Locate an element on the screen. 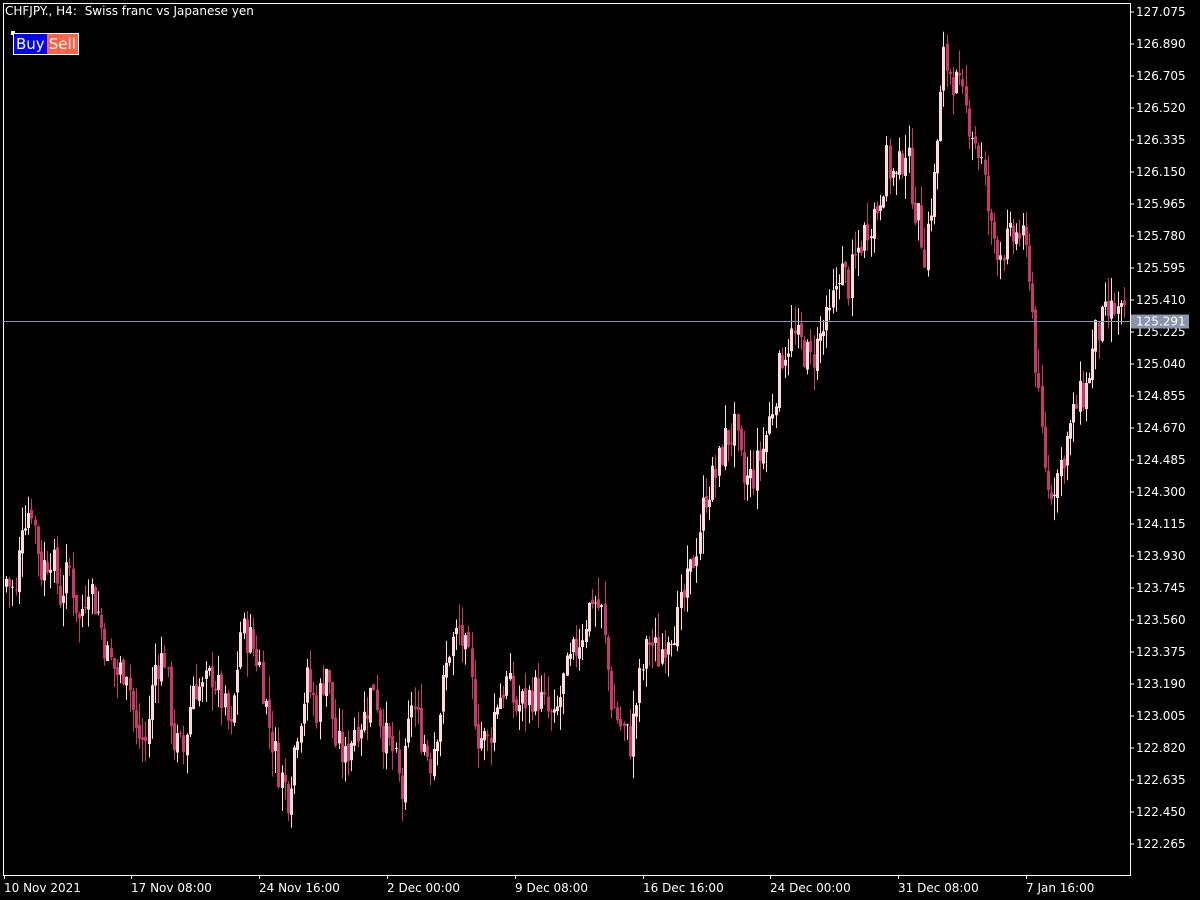 Image resolution: width=1200 pixels, height=900 pixels. y-tick-label: 127.075 is located at coordinates (1161, 12).